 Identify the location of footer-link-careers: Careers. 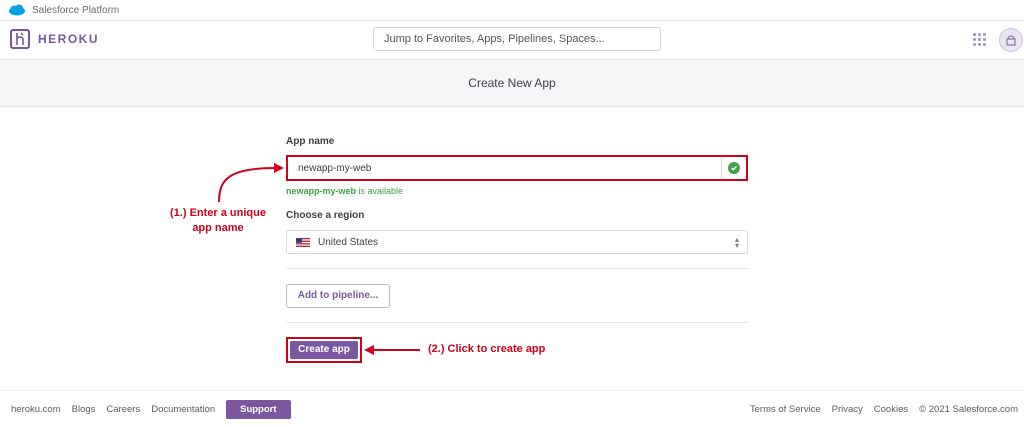
(123, 409).